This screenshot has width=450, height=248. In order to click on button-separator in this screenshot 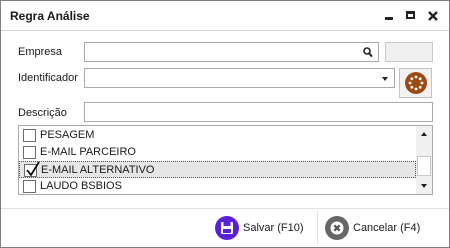, I will do `click(317, 228)`.